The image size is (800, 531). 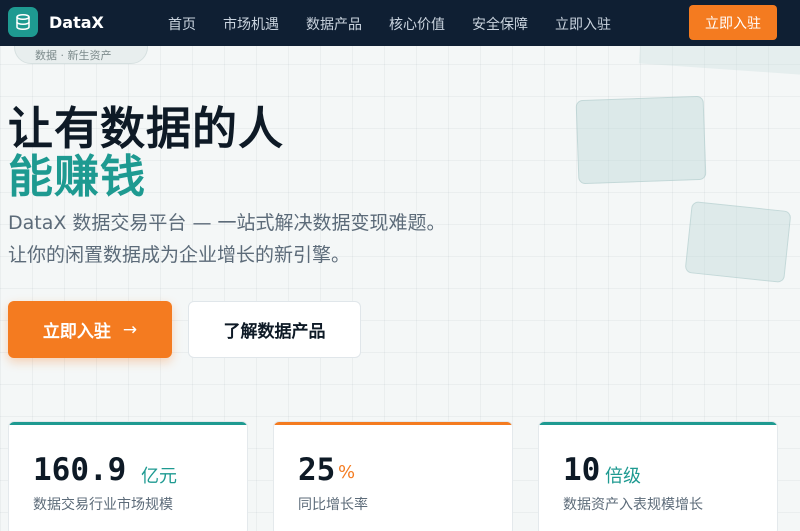 I want to click on learn-products-button: 了解数据产品, so click(x=274, y=329).